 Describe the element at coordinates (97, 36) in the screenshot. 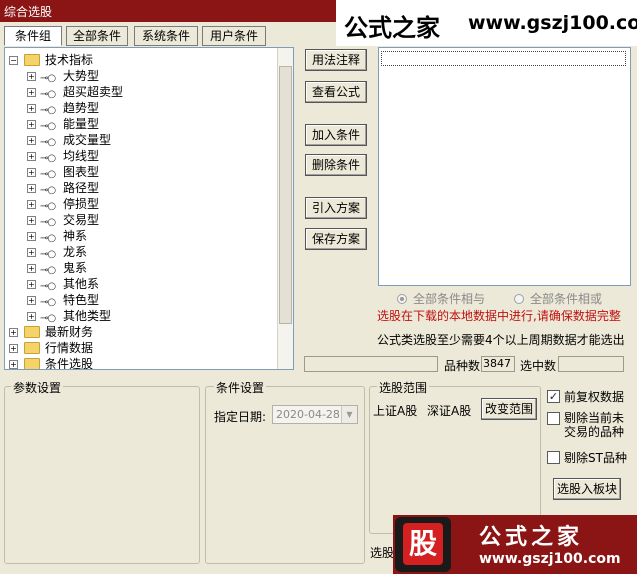

I see `tab-all-conditions: 全部条件` at that location.